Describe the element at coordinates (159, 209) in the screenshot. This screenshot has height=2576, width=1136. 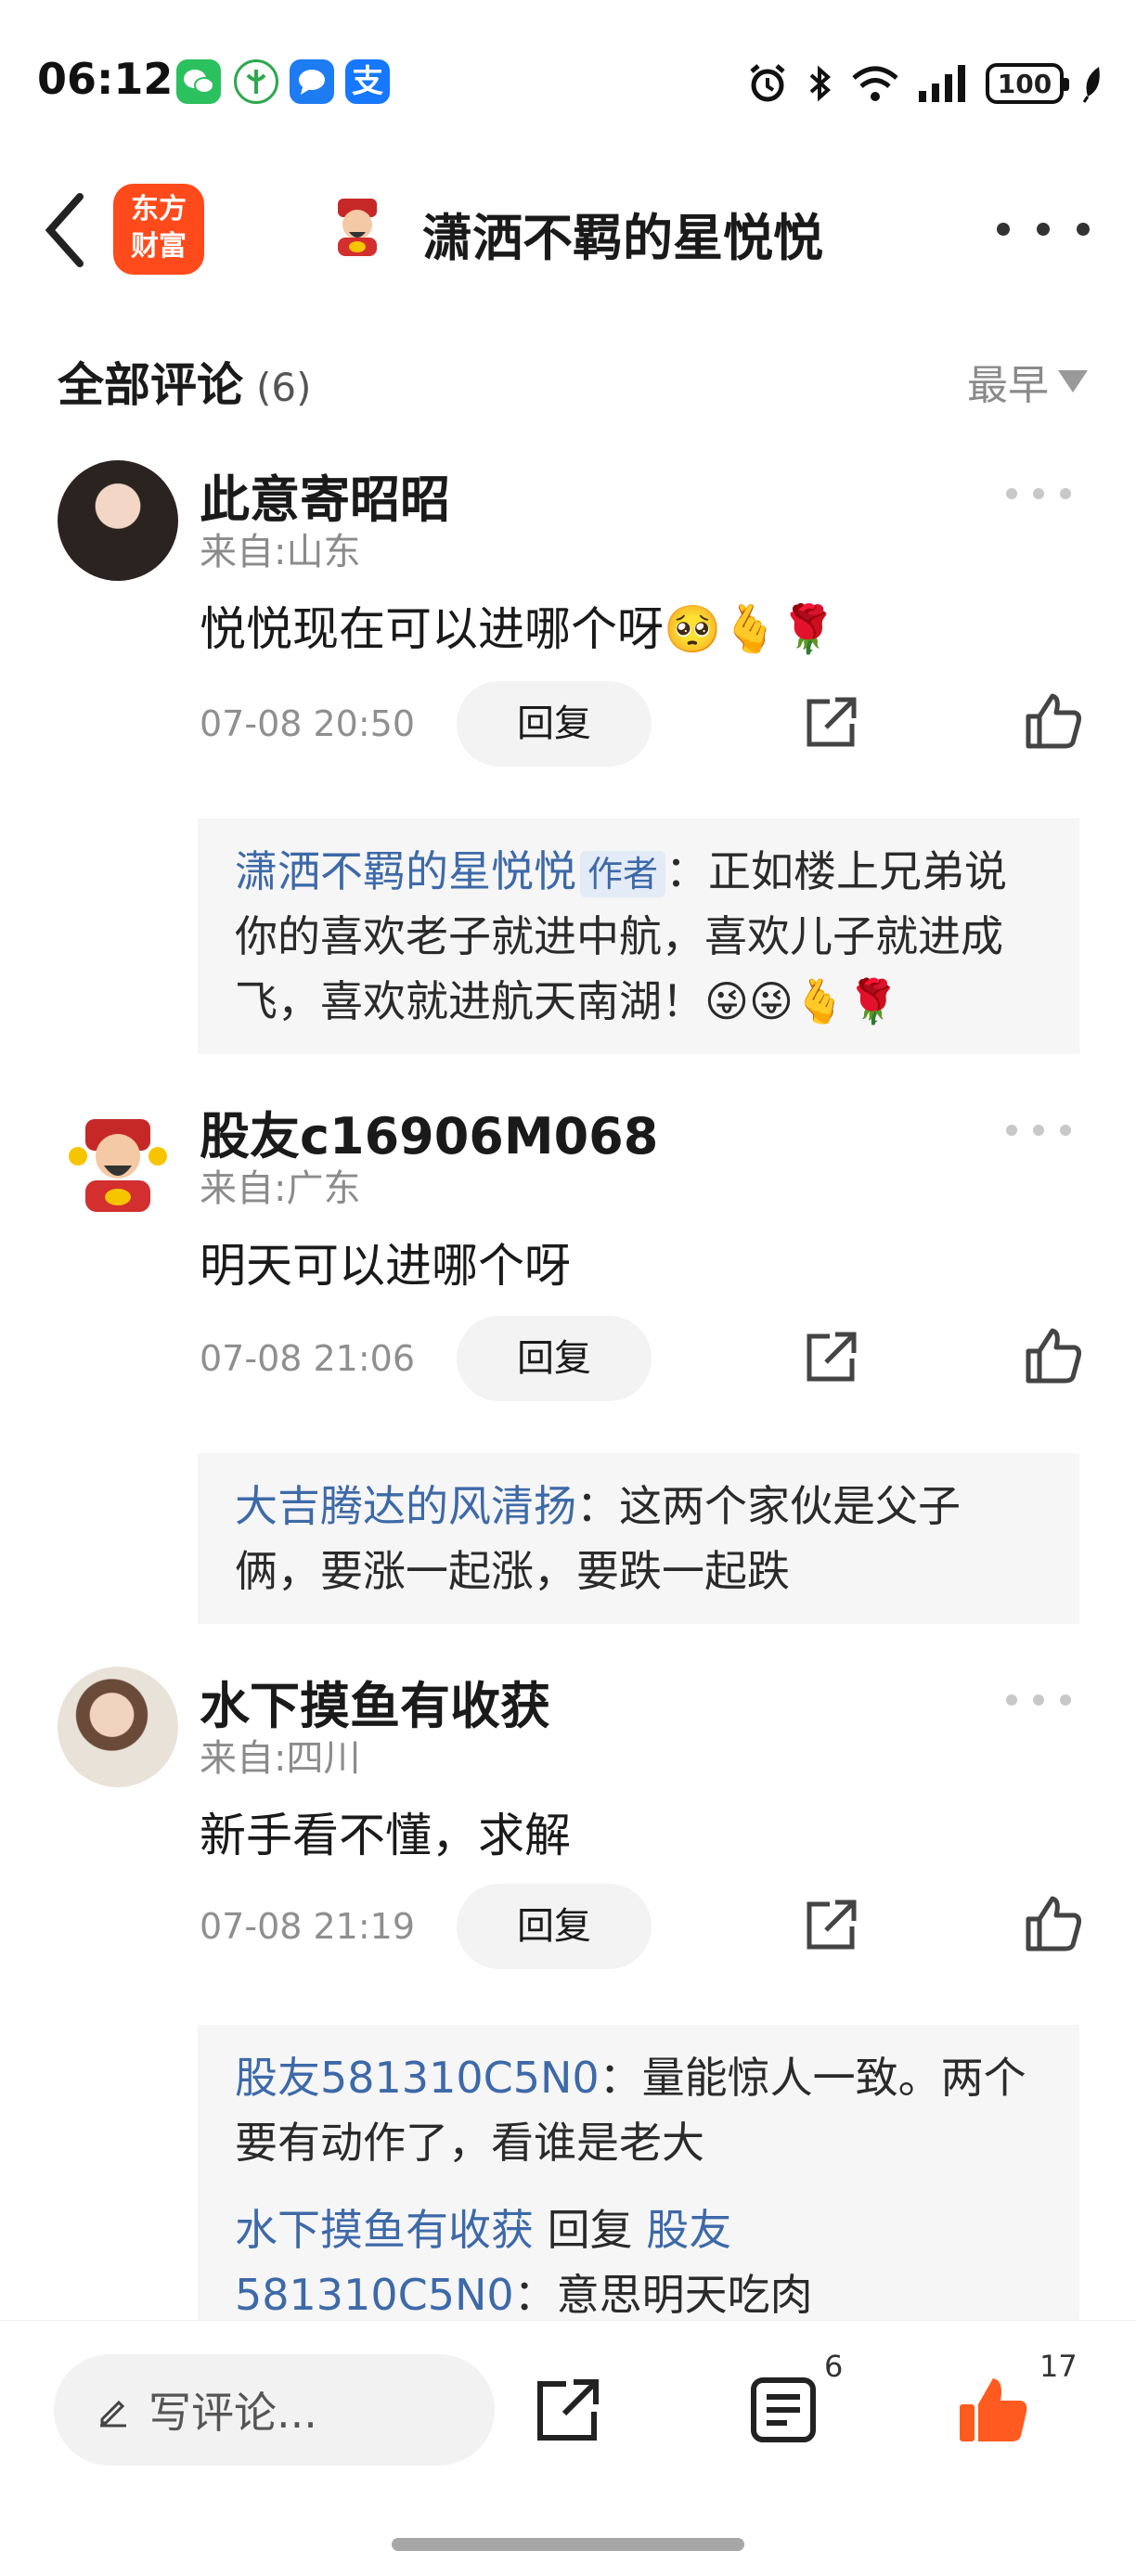
I see `logo-line1: 东方` at that location.